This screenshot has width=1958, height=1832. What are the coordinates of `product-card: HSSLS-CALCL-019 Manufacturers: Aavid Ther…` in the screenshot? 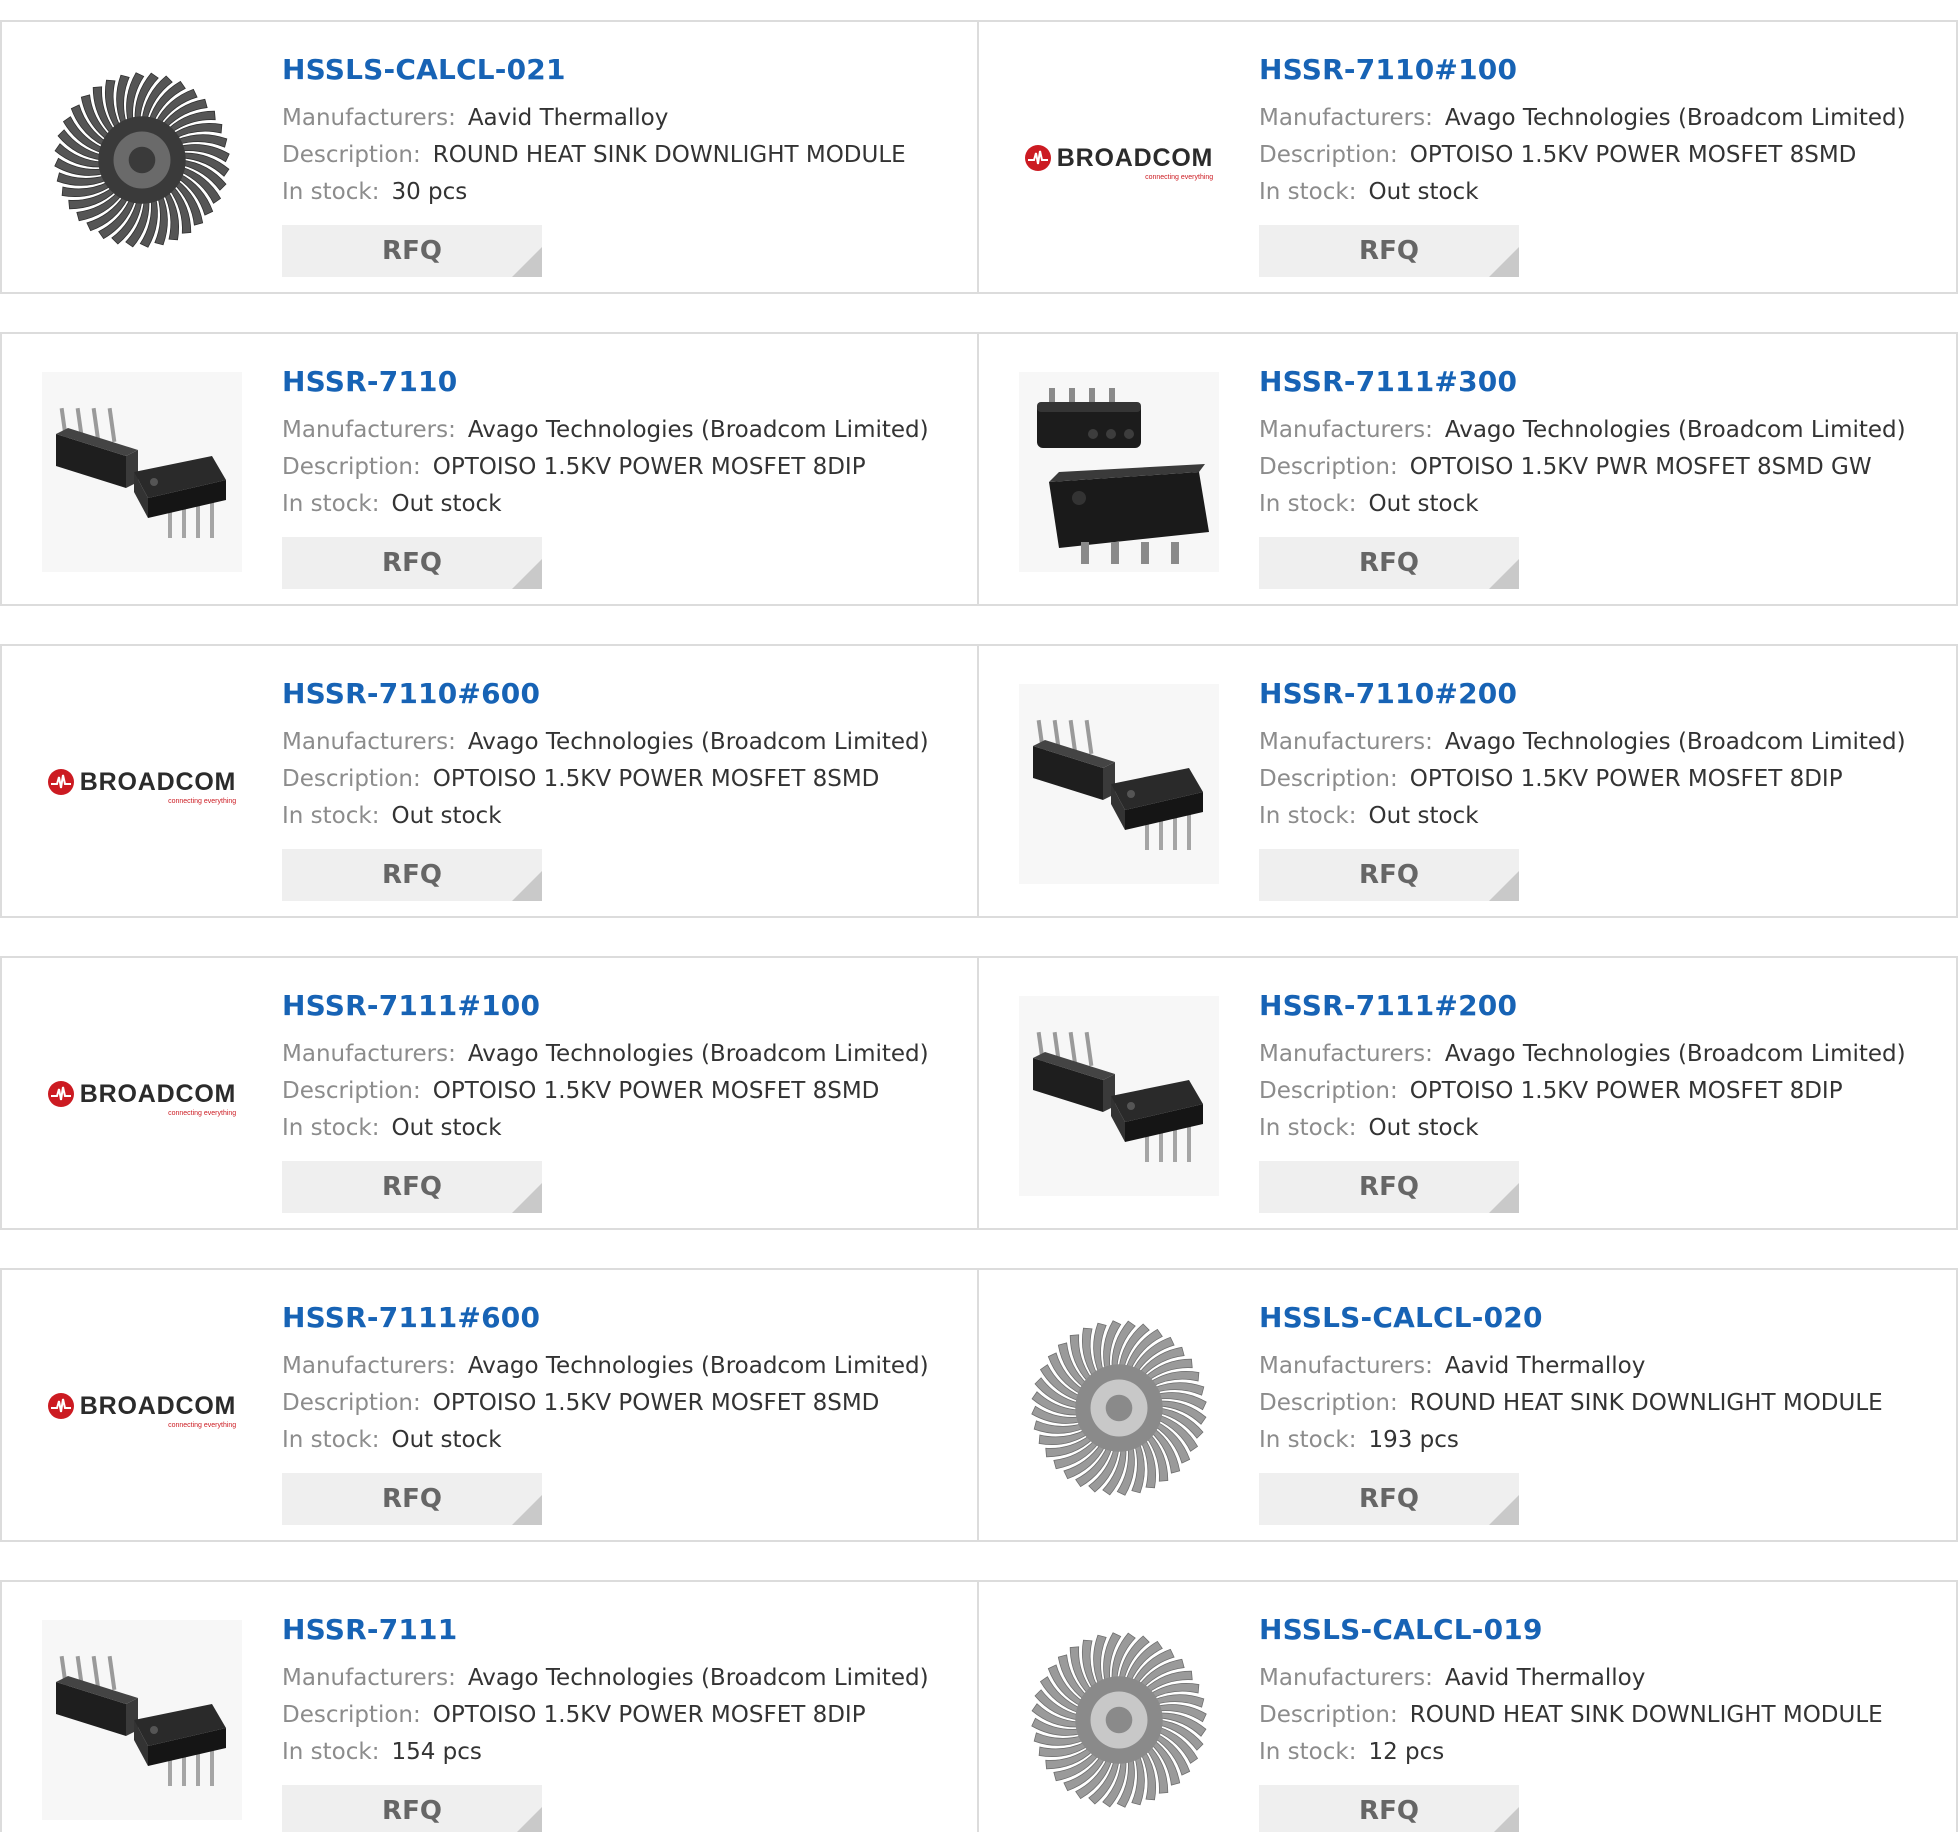 It's located at (1468, 1706).